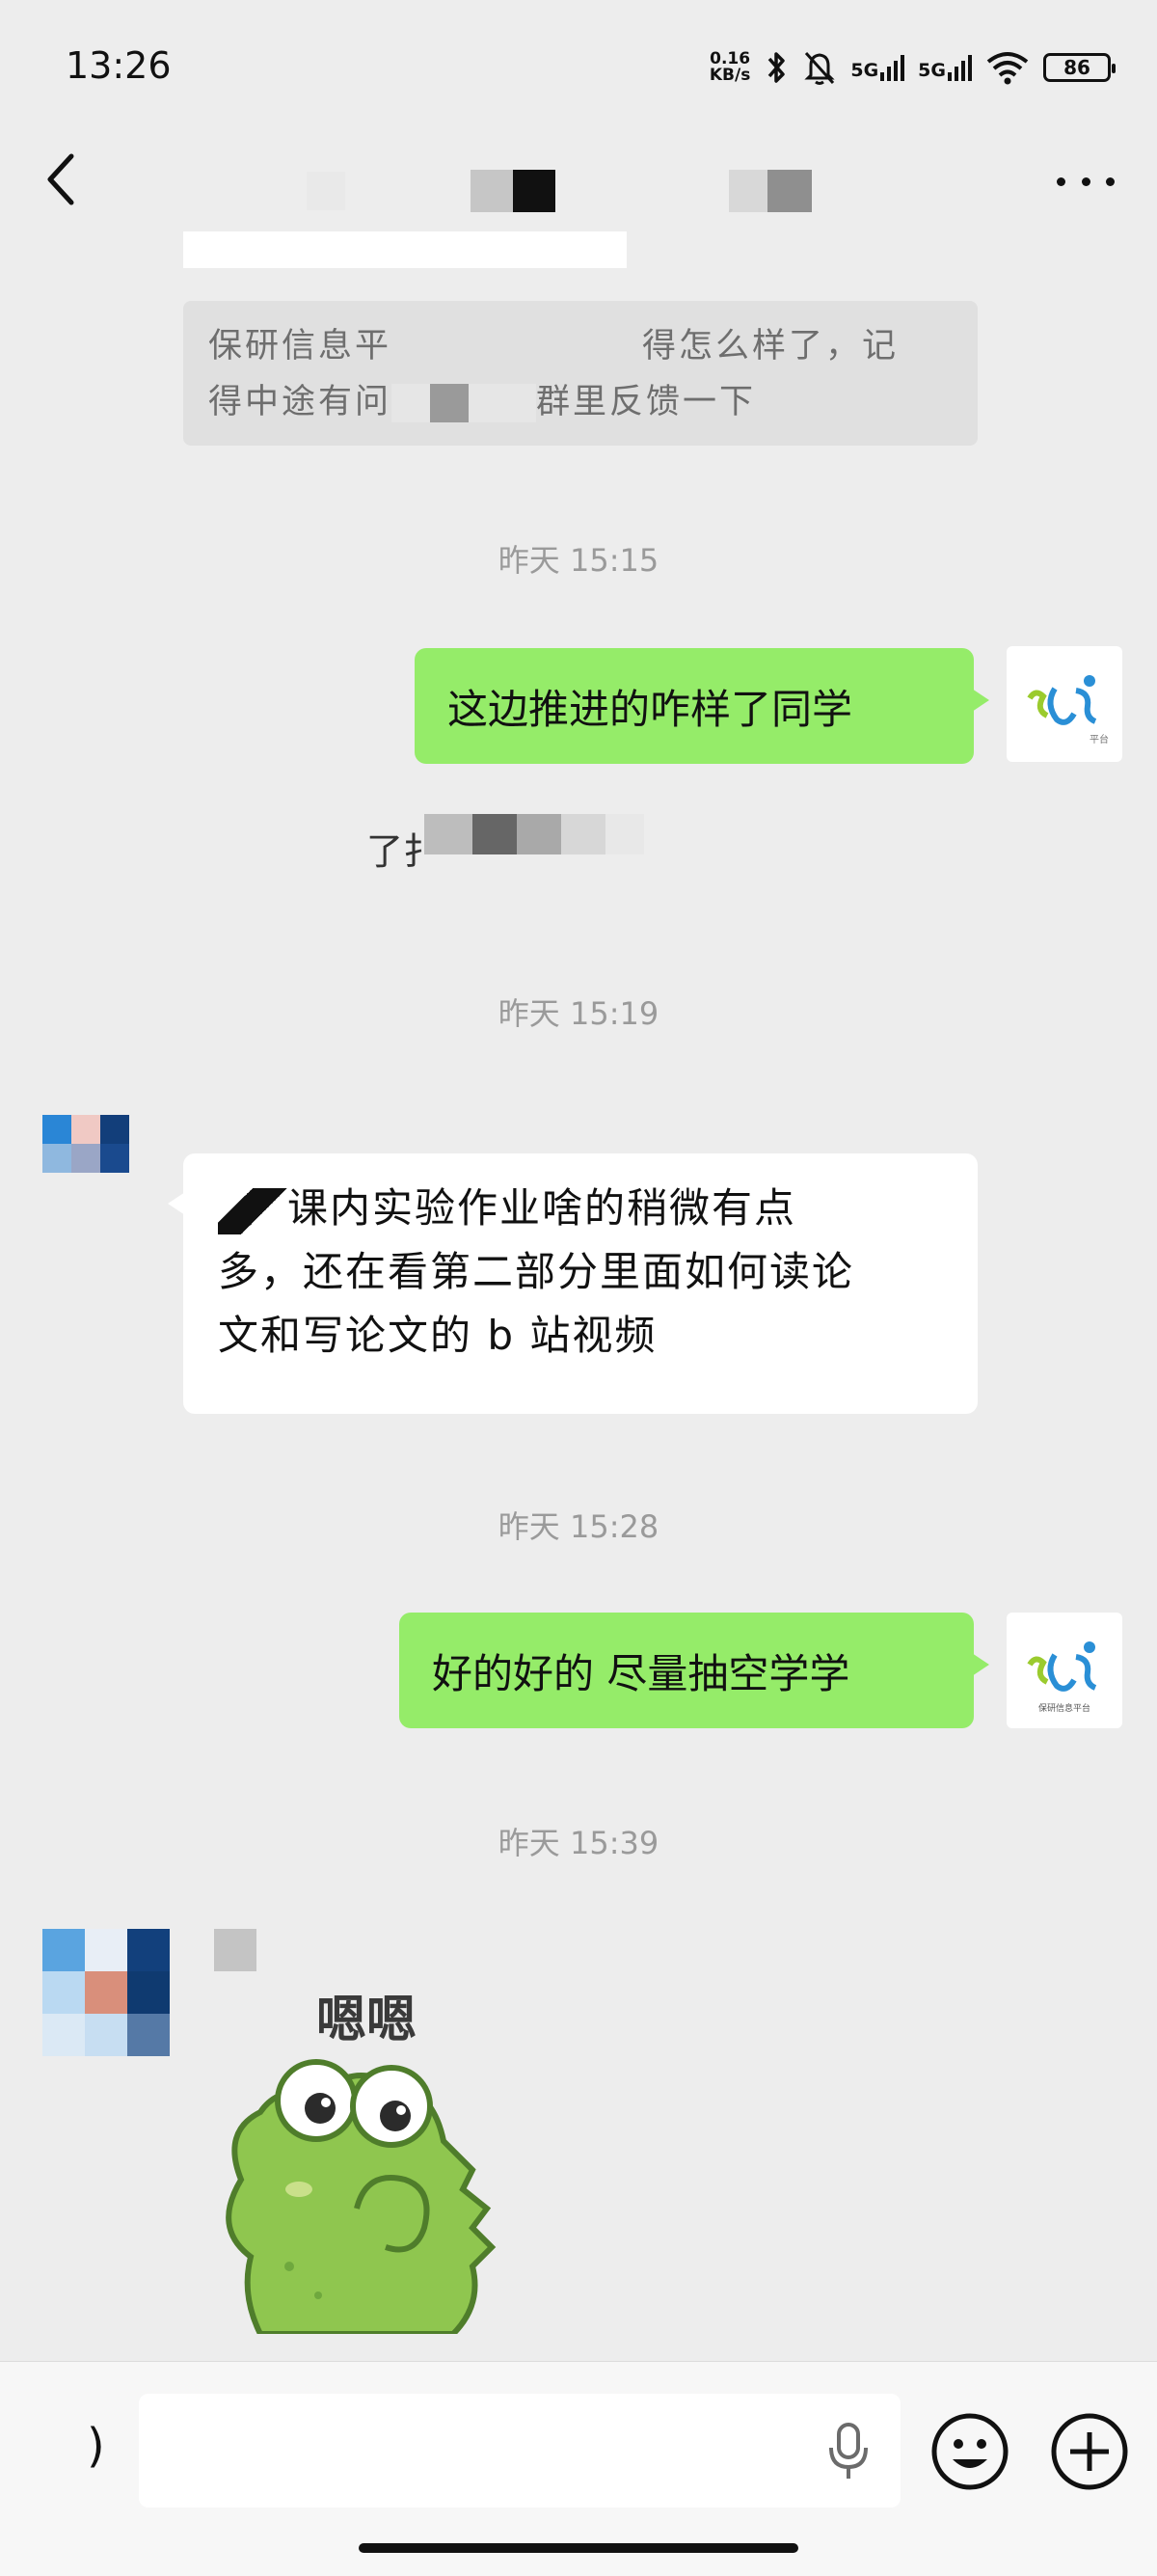 Image resolution: width=1157 pixels, height=2576 pixels. Describe the element at coordinates (694, 1670) in the screenshot. I see `message-bubble-me: 好的好的 尽量抽空学学` at that location.